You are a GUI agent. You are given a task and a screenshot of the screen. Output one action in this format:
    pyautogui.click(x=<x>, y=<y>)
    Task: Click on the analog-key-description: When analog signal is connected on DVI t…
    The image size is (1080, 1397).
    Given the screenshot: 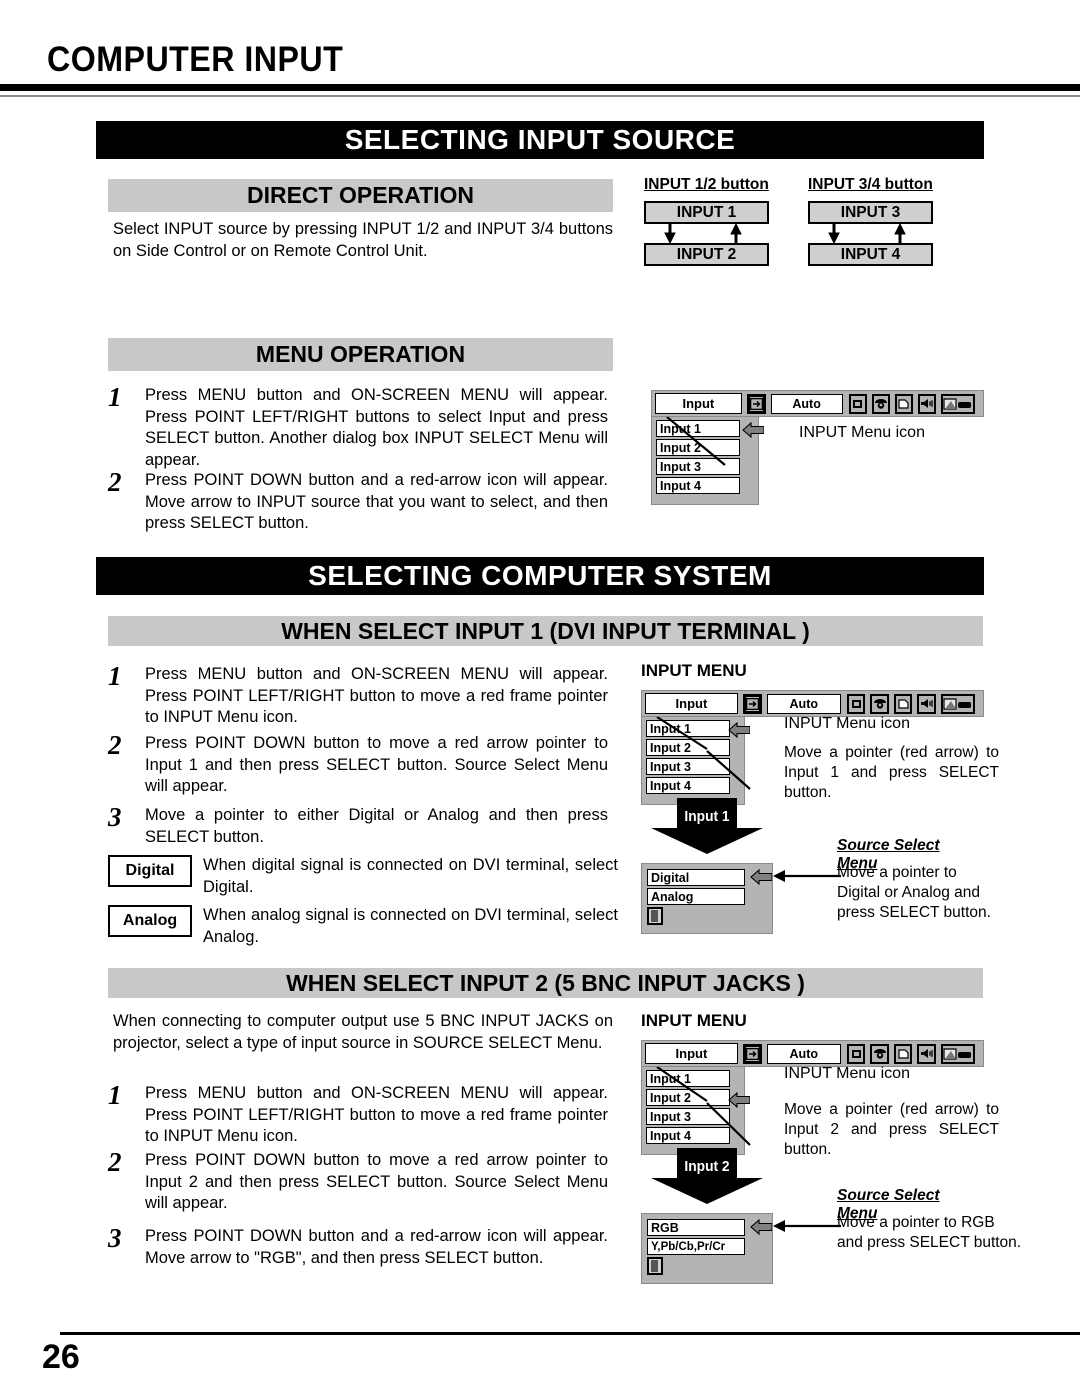 What is the action you would take?
    pyautogui.click(x=410, y=926)
    